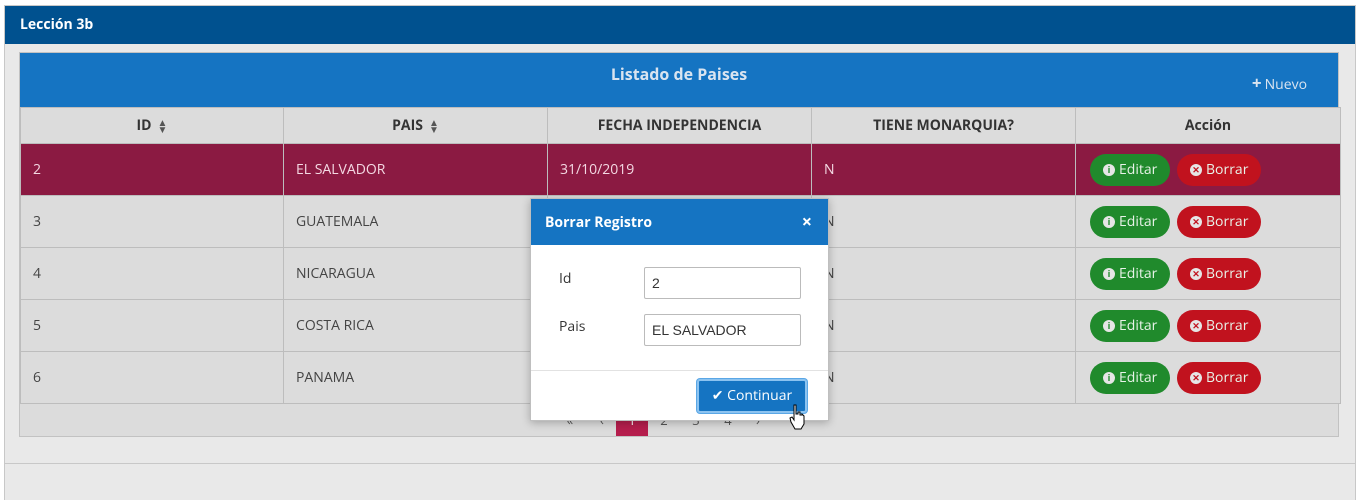 The width and height of the screenshot is (1359, 503). Describe the element at coordinates (152, 169) in the screenshot. I see `cell-id: 2` at that location.